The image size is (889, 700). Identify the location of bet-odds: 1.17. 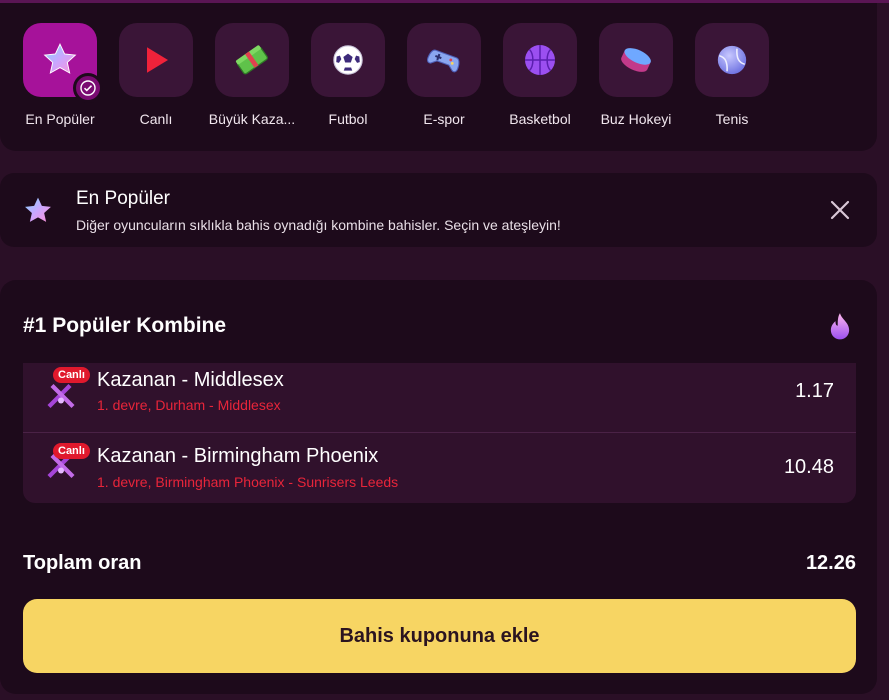
(814, 391).